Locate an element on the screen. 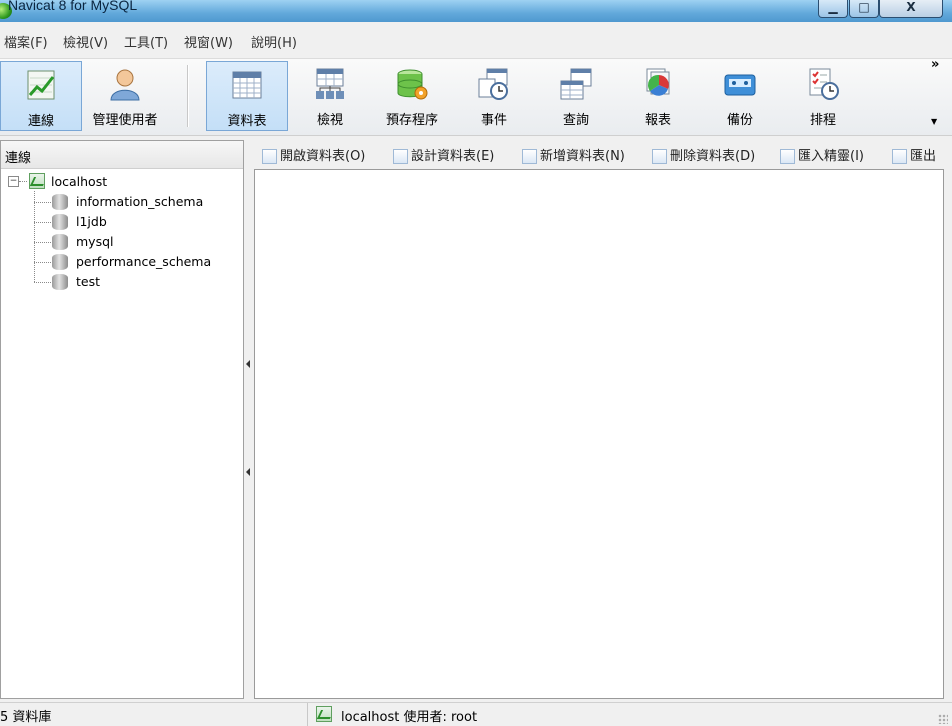 This screenshot has height=726, width=952. status-connection: localhost 使用者: root is located at coordinates (627, 714).